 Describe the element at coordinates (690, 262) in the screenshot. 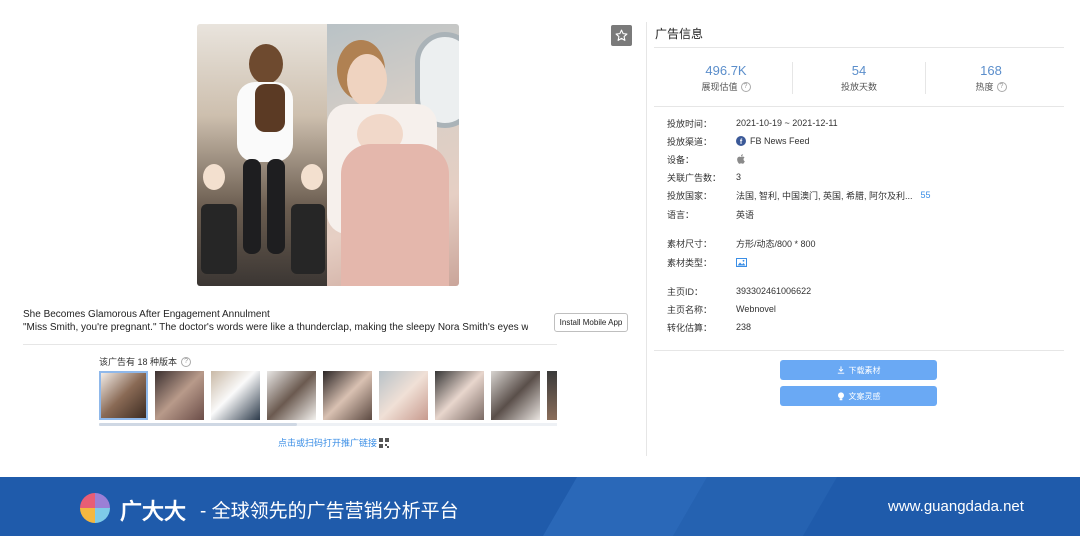

I see `info-label: 素材类型：` at that location.